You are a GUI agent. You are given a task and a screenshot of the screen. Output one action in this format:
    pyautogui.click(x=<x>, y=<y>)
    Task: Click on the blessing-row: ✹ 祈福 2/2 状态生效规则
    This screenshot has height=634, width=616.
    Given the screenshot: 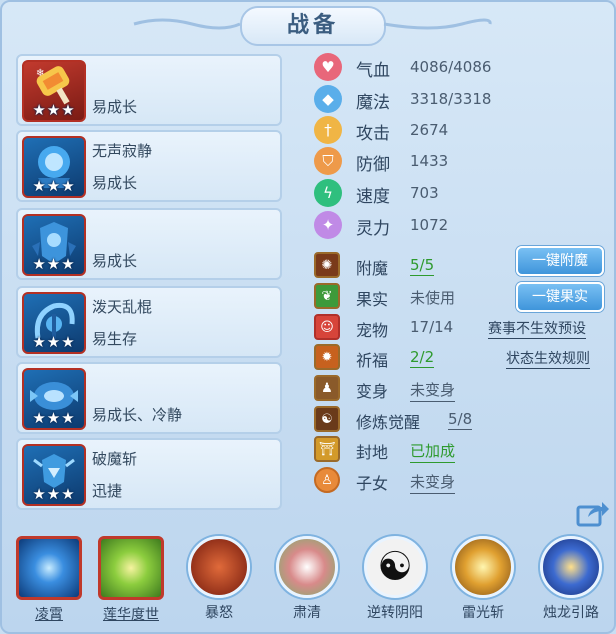 What is the action you would take?
    pyautogui.click(x=462, y=358)
    